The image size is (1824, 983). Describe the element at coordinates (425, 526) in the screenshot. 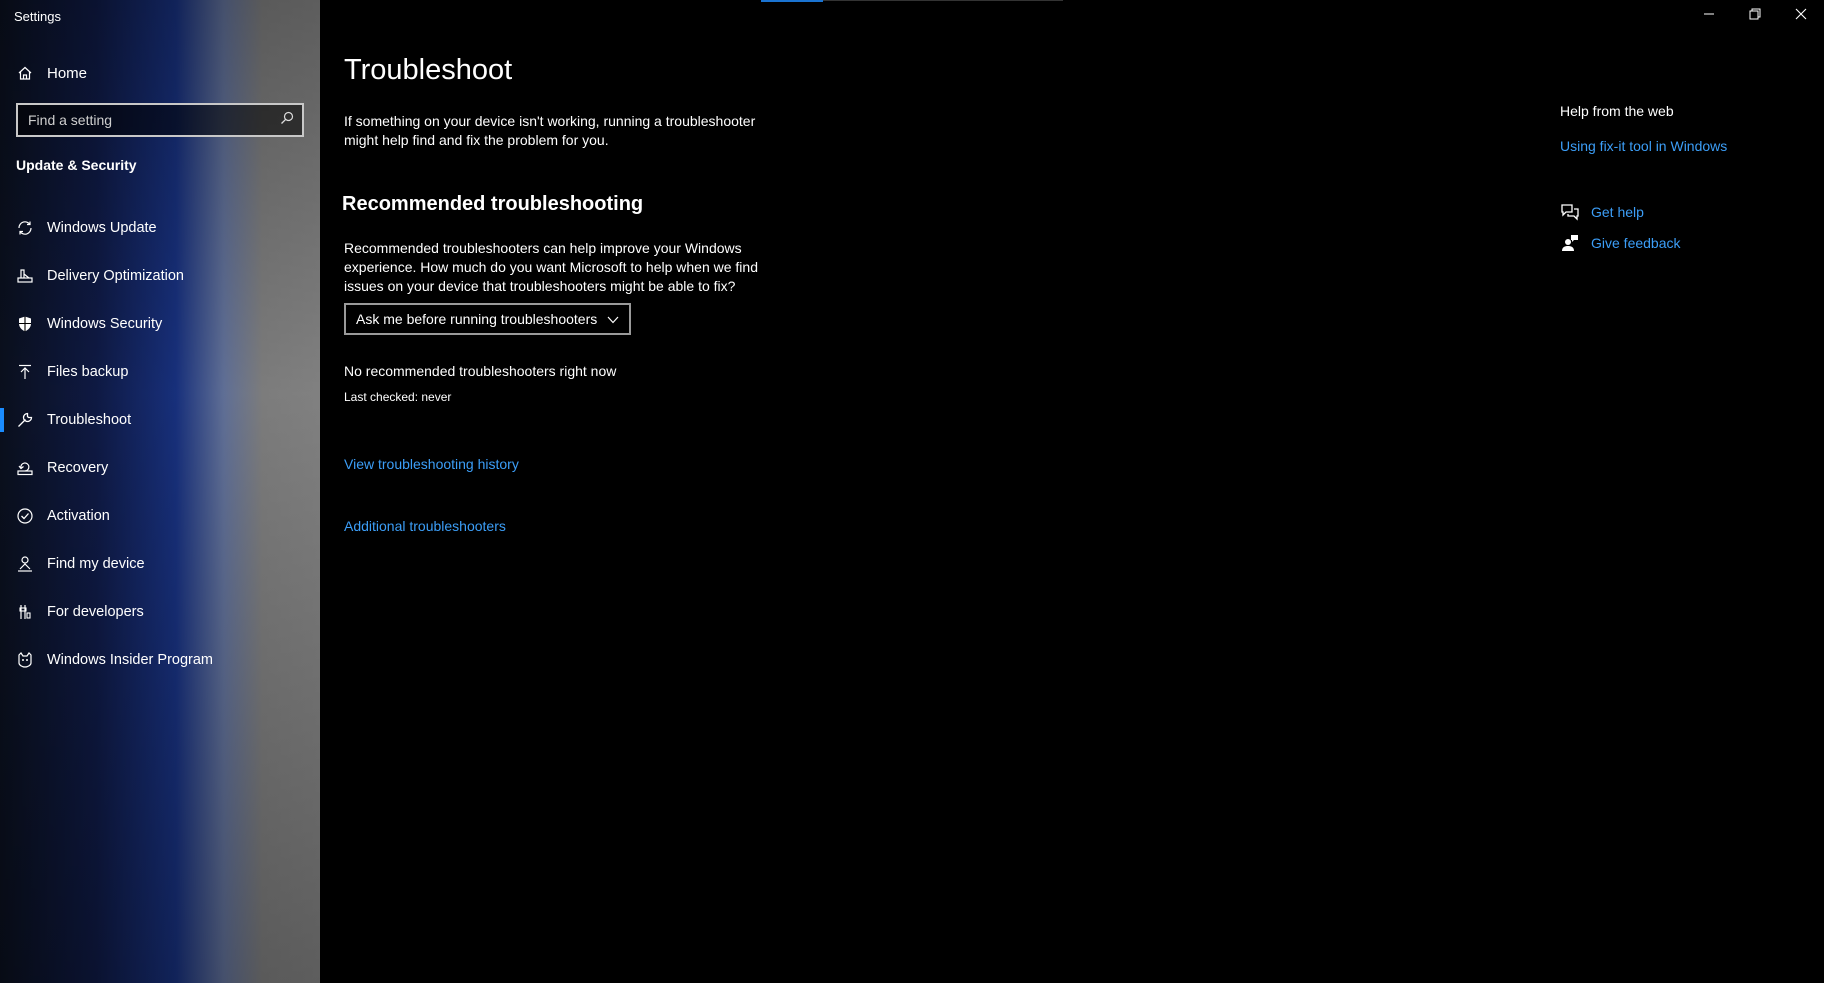

I see `additional-troubleshooters-link: Additional troubleshooters` at that location.